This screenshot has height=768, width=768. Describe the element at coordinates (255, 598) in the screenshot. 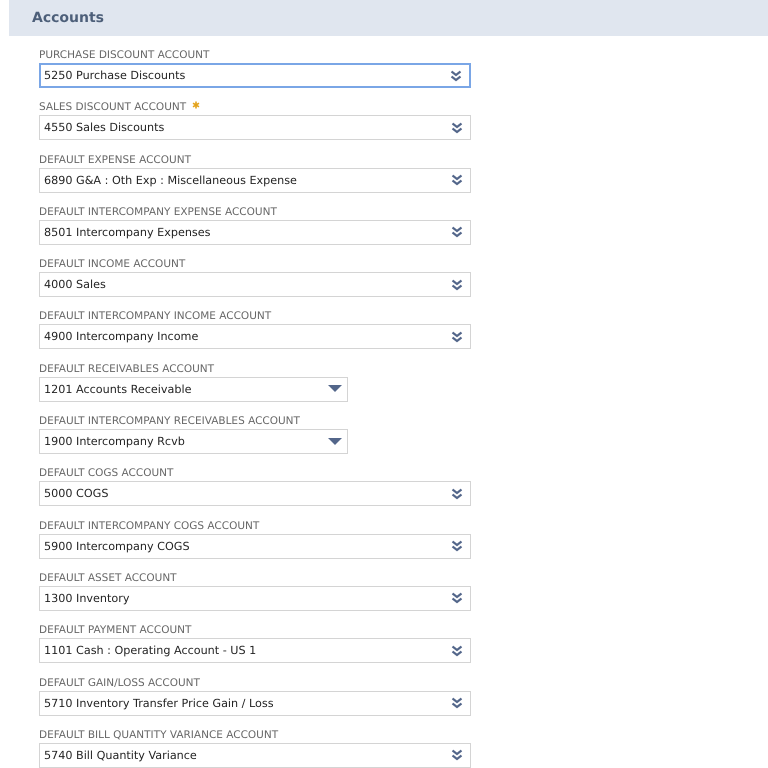

I see `dropdown-field: 1300 Inventory` at that location.